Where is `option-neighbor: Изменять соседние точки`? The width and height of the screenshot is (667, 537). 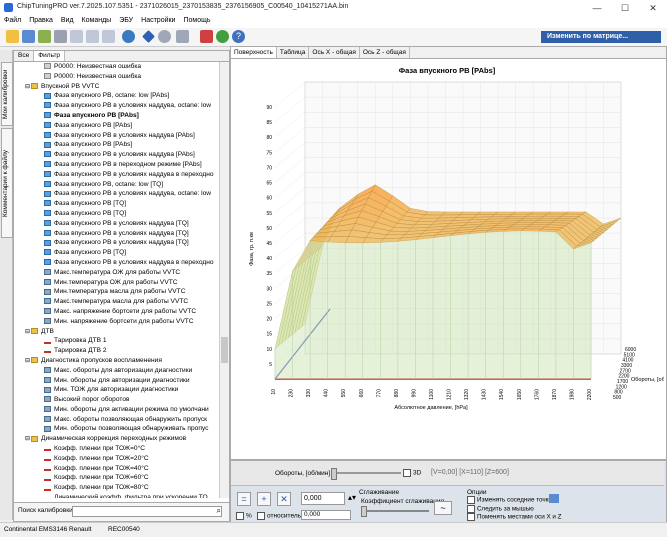 option-neighbor: Изменять соседние точки is located at coordinates (509, 500).